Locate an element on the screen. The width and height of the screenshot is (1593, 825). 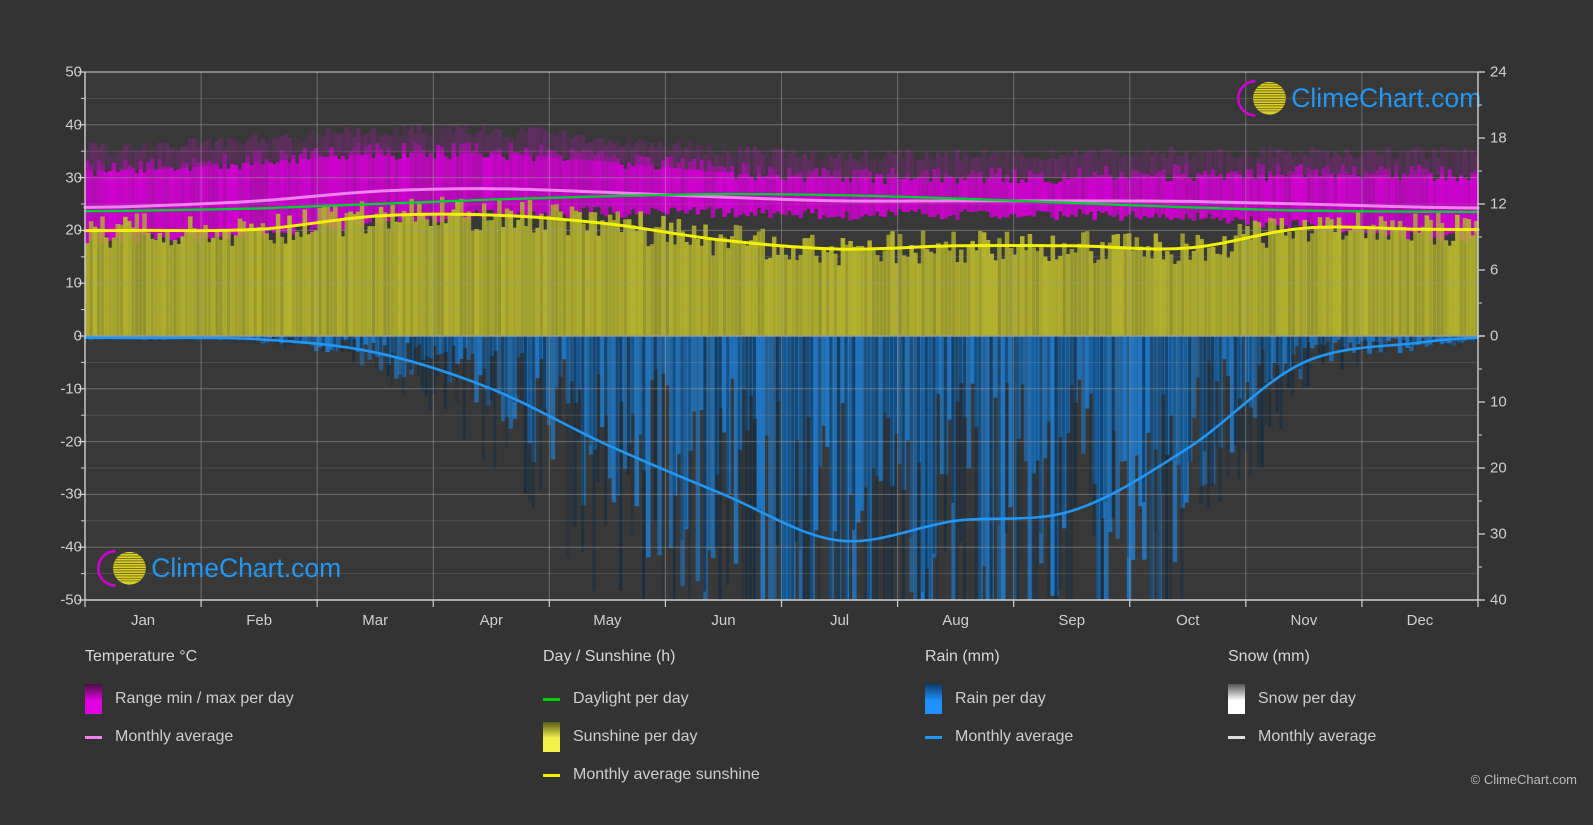
x-axis-tick-oct: Oct is located at coordinates (1188, 620).